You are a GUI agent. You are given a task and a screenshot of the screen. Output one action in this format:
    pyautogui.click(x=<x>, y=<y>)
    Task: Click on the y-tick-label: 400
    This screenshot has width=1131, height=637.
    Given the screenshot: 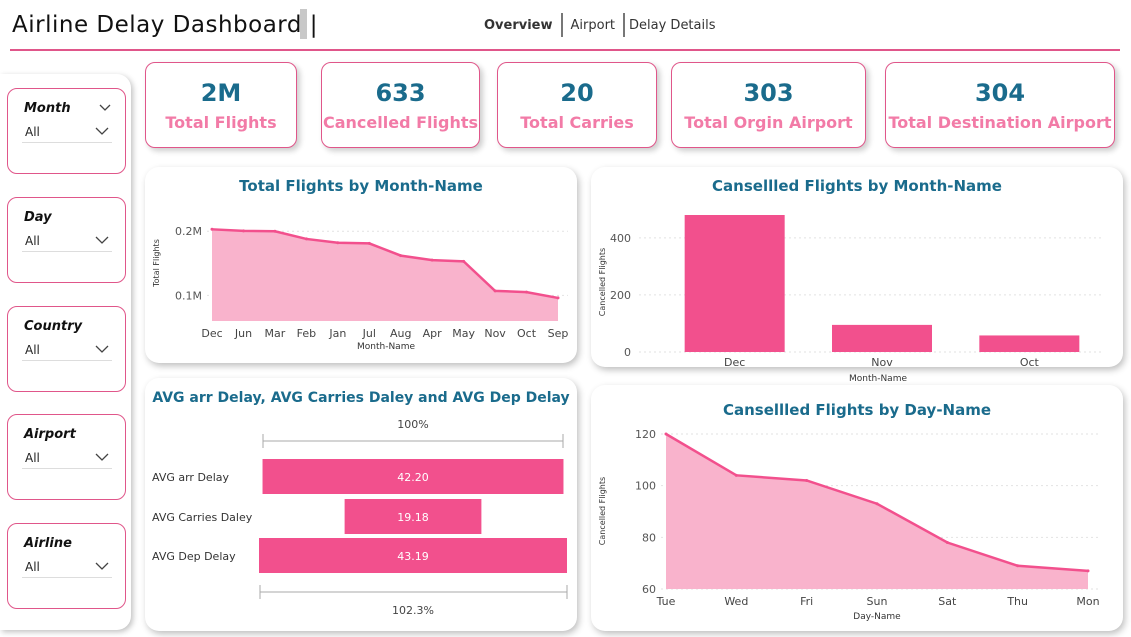 What is the action you would take?
    pyautogui.click(x=620, y=238)
    